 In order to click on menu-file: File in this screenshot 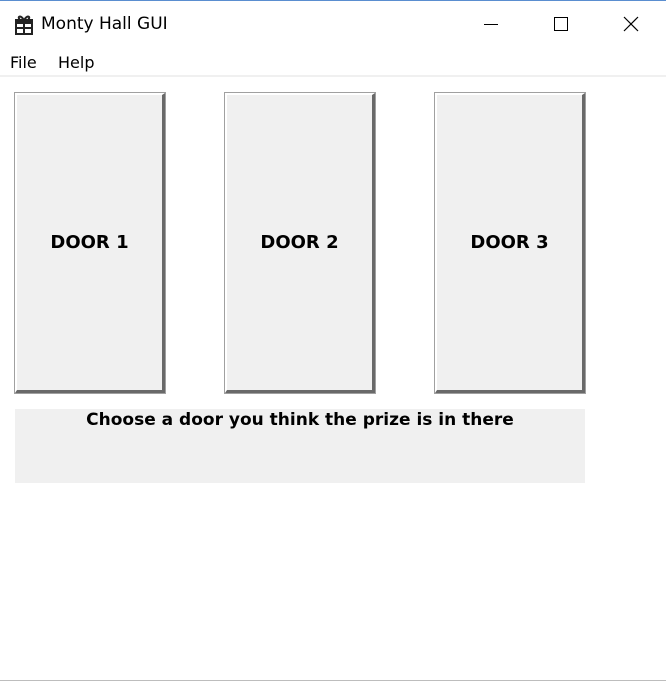, I will do `click(23, 62)`.